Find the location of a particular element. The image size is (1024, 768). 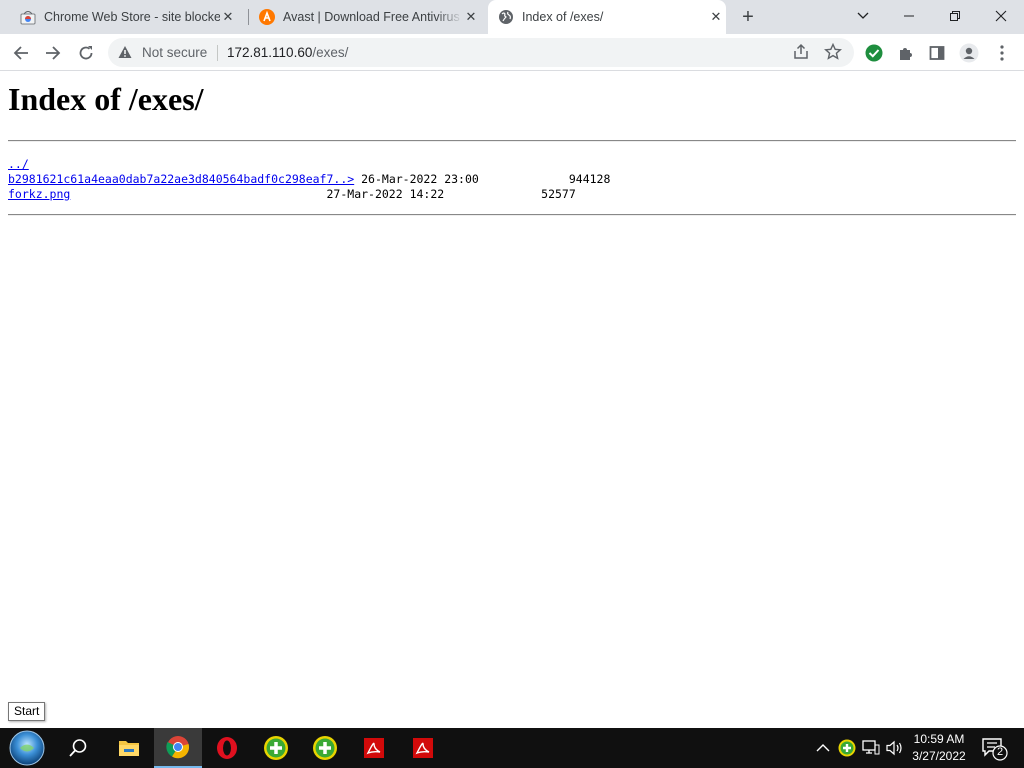

file-size: 944128 is located at coordinates (589, 179).